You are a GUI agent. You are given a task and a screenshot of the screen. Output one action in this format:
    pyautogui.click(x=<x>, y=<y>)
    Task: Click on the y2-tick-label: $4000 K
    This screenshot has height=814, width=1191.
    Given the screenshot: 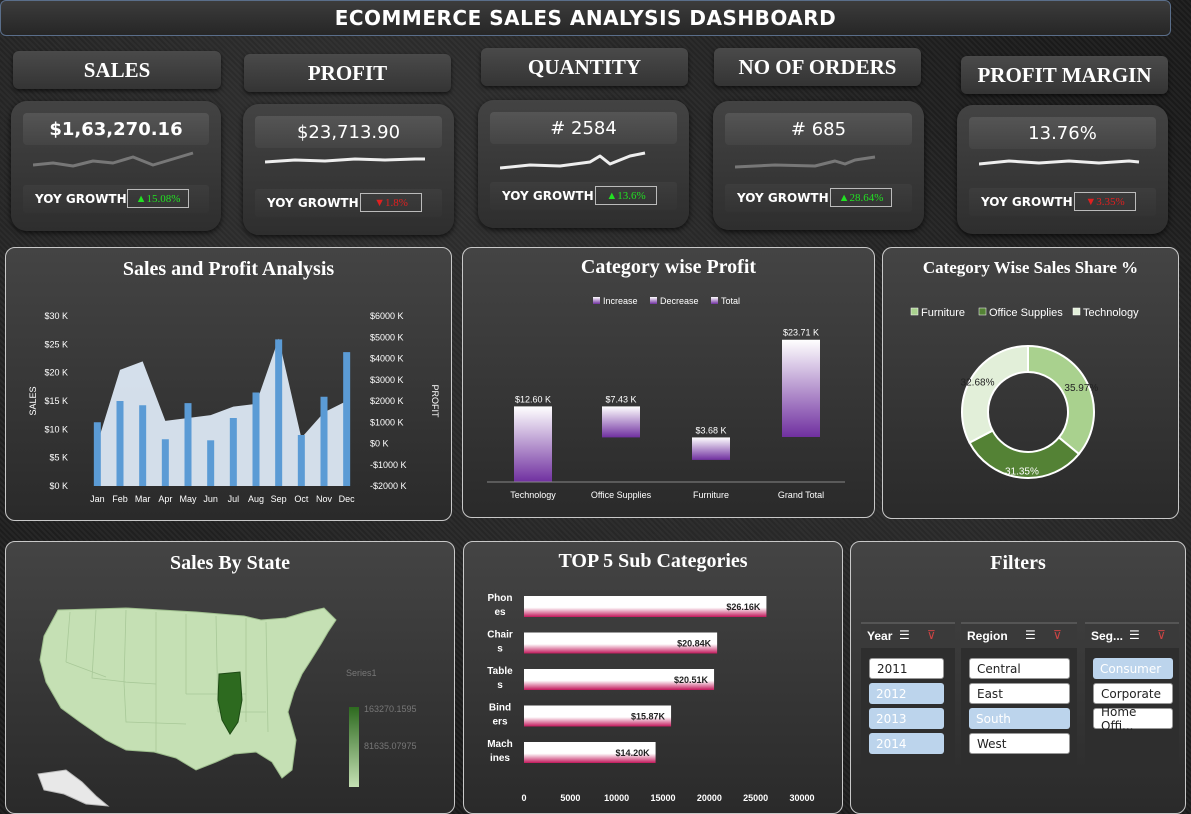 What is the action you would take?
    pyautogui.click(x=387, y=359)
    